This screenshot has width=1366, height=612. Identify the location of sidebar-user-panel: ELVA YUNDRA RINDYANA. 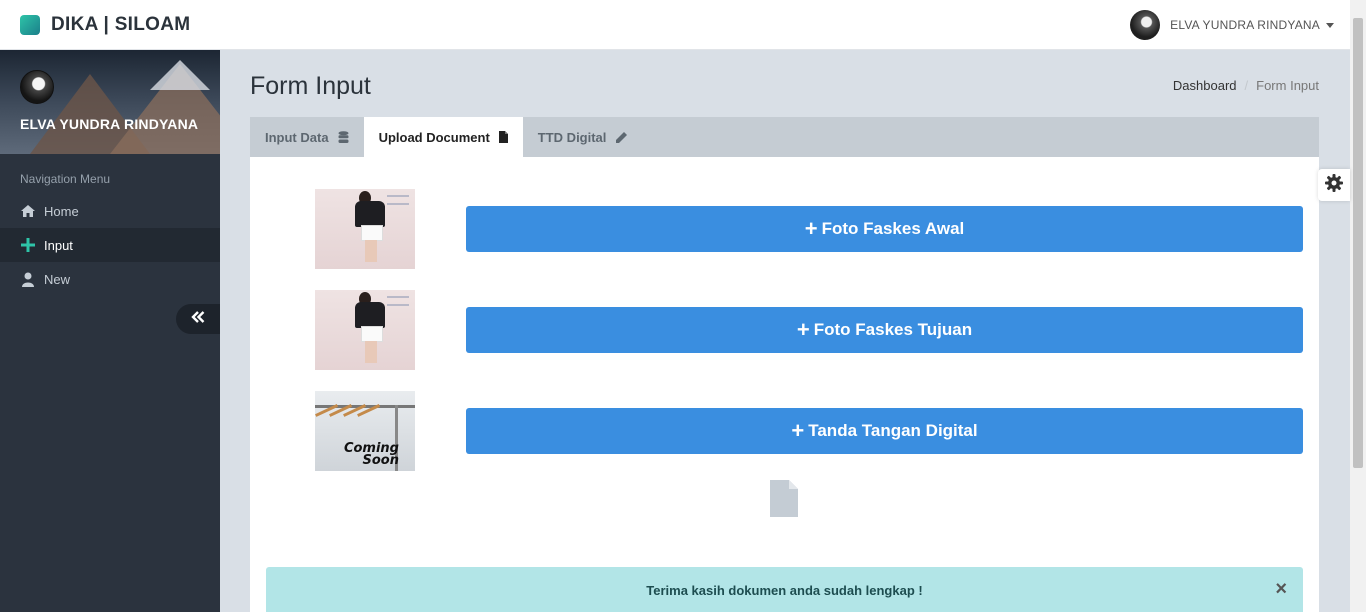
(110, 102).